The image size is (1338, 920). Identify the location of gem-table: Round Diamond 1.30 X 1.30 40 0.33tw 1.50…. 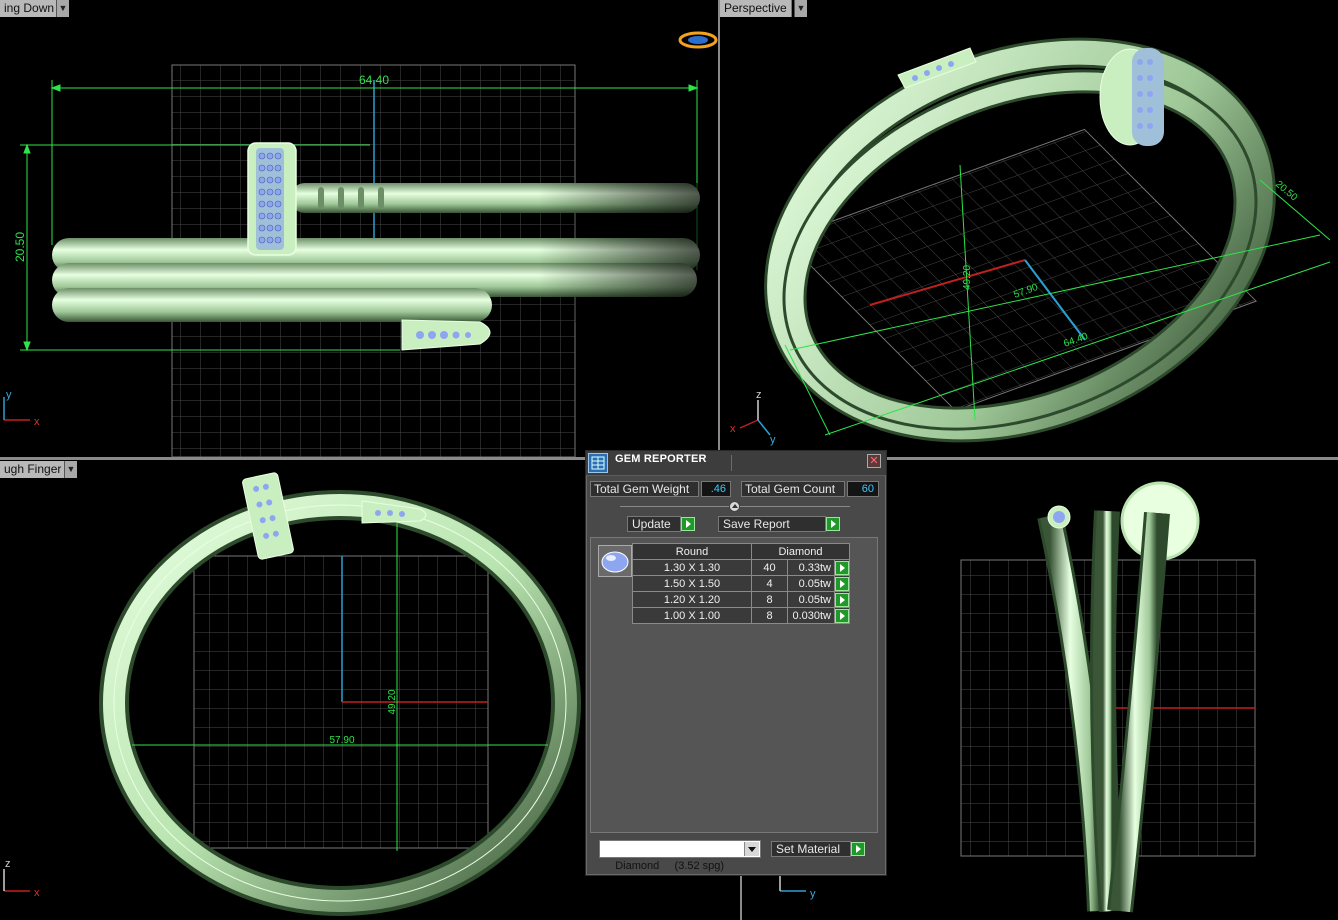
(741, 583).